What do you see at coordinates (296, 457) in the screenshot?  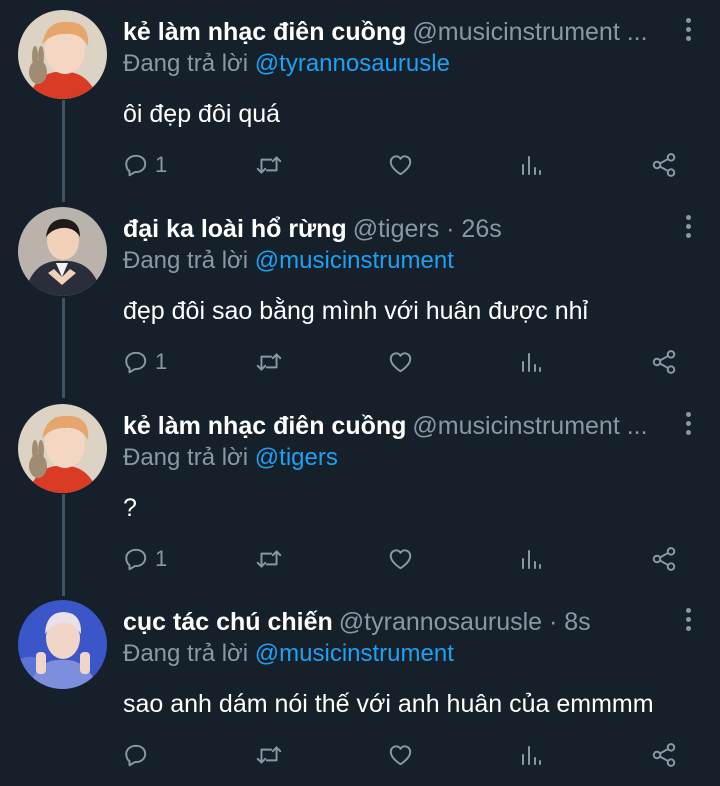 I see `mention-link: @tigers` at bounding box center [296, 457].